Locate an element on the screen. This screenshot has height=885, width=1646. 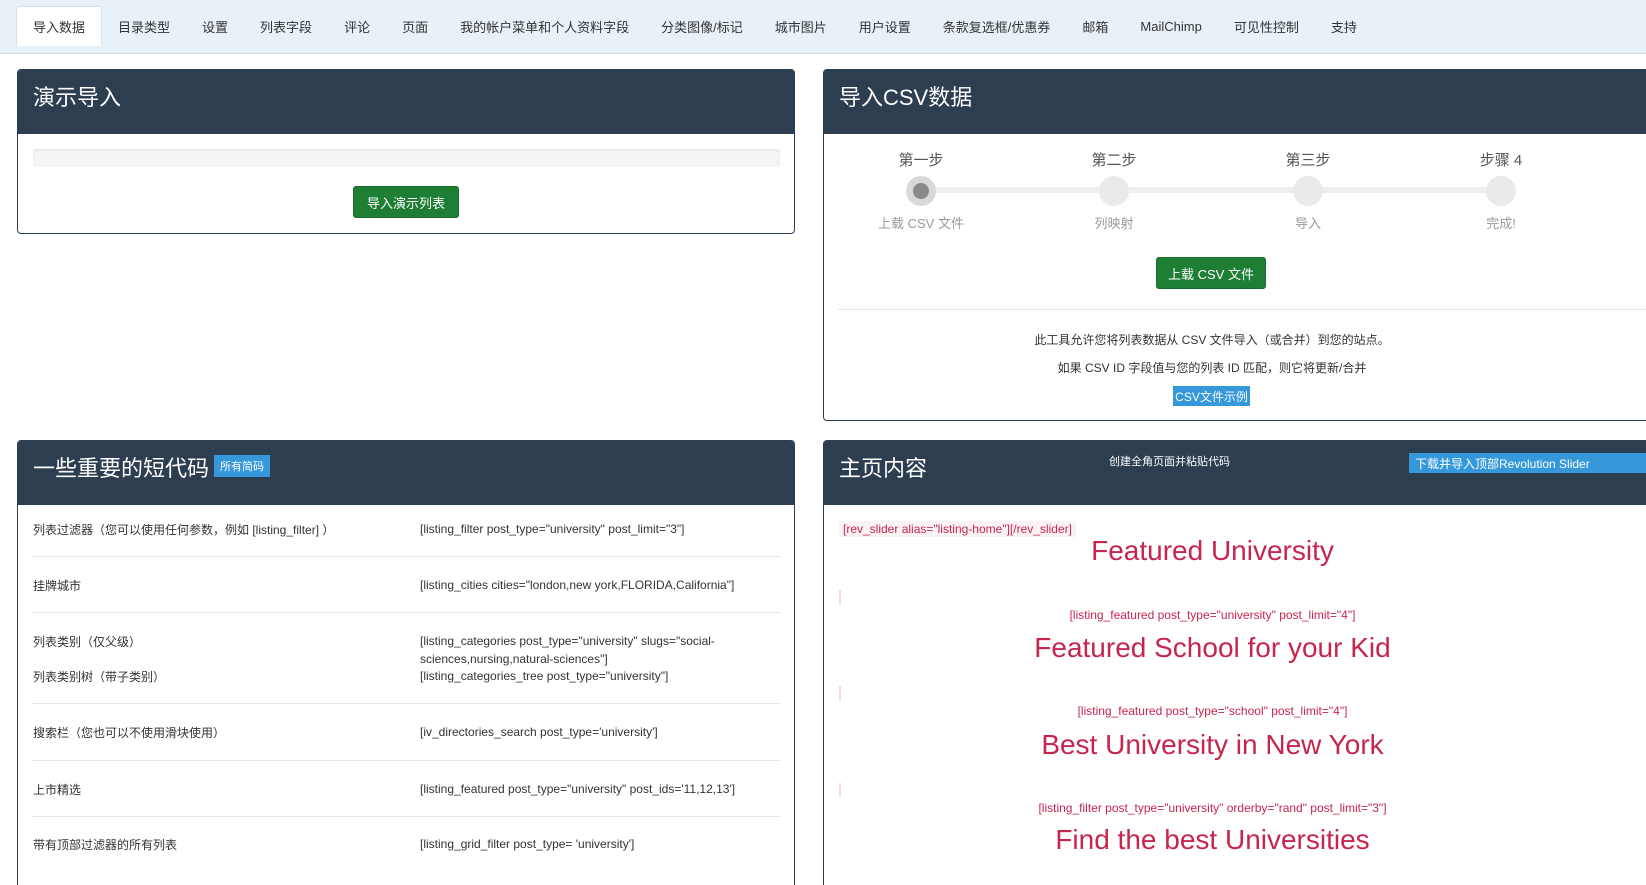
wizard-step-2: 第二步 列映射 is located at coordinates (1114, 155).